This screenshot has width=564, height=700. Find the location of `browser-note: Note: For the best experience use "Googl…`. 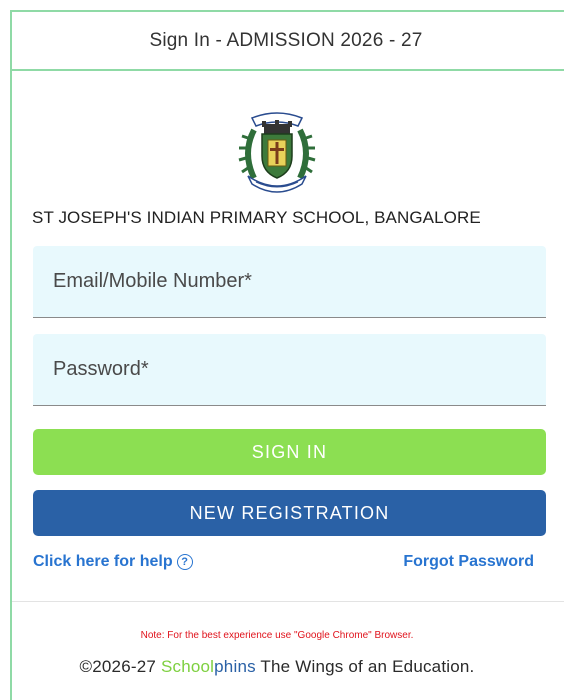

browser-note: Note: For the best experience use "Googl… is located at coordinates (277, 635).